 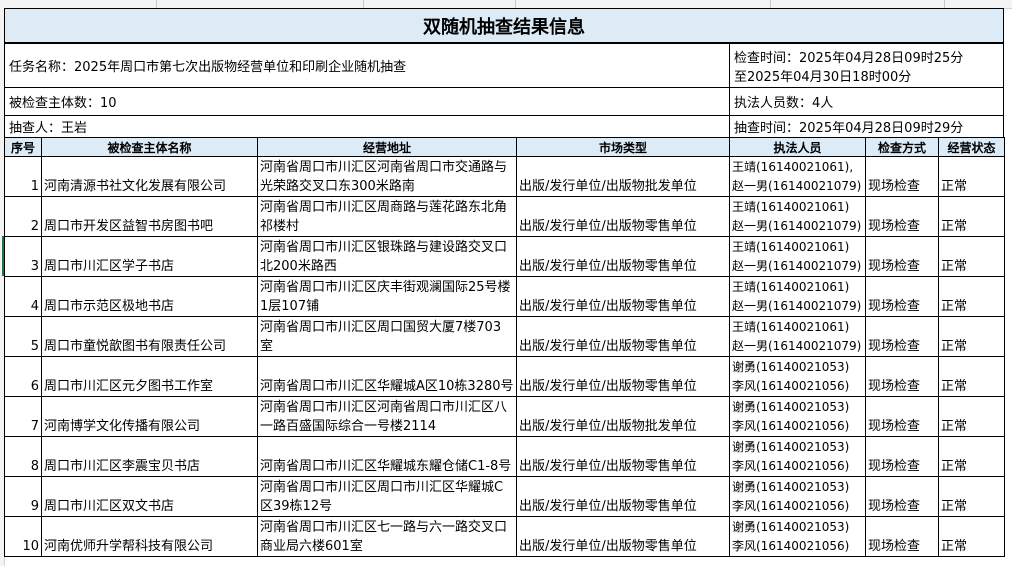 What do you see at coordinates (23, 256) in the screenshot?
I see `cell-no: 3` at bounding box center [23, 256].